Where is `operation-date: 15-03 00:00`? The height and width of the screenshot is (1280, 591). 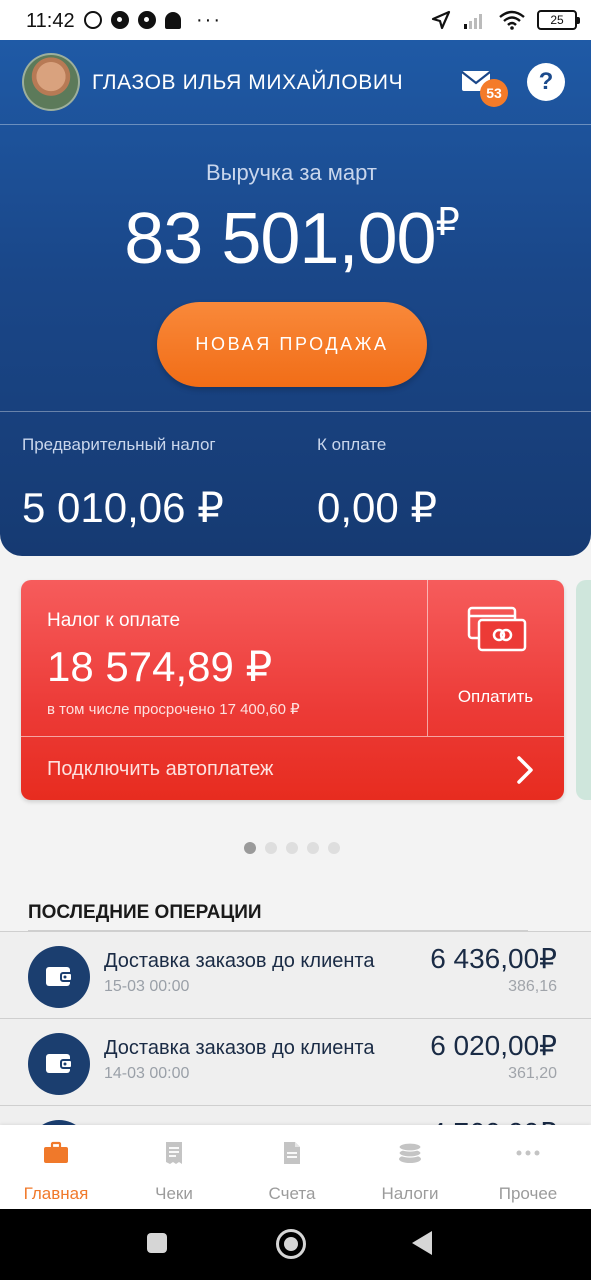 operation-date: 15-03 00:00 is located at coordinates (147, 986).